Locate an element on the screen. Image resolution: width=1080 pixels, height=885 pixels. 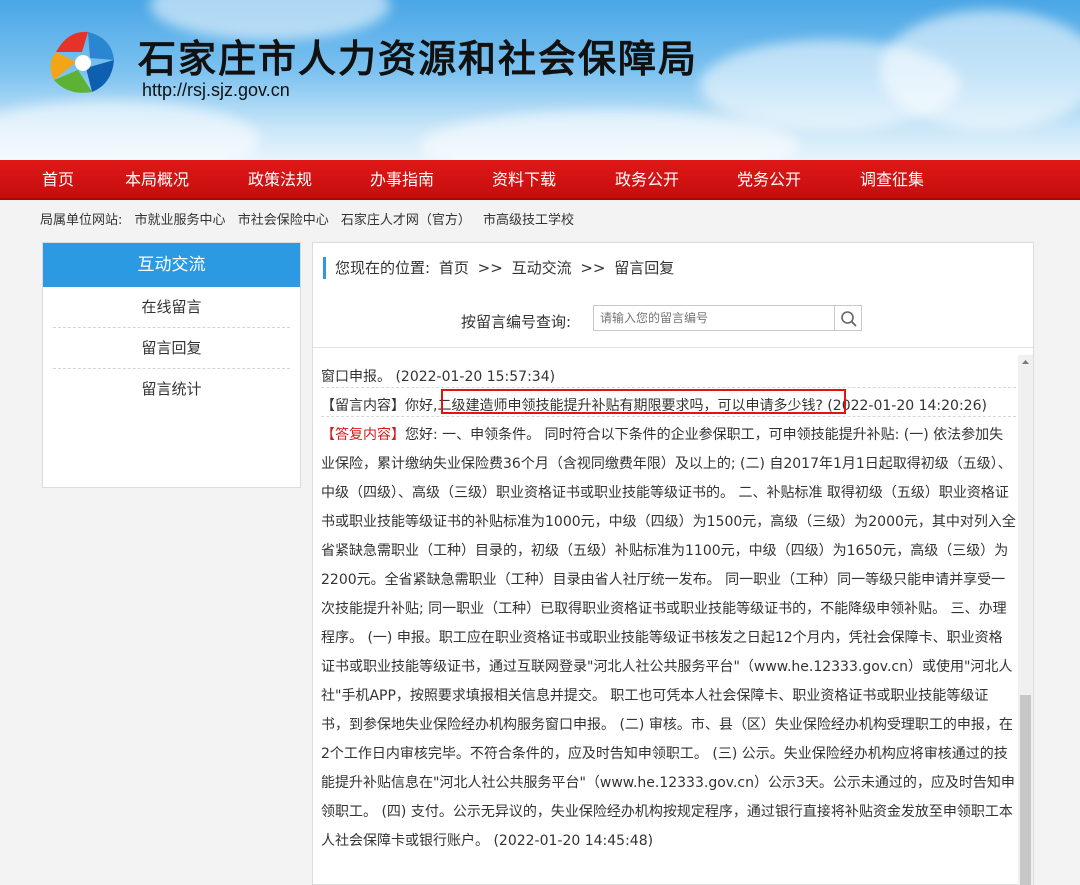
divider is located at coordinates (673, 347).